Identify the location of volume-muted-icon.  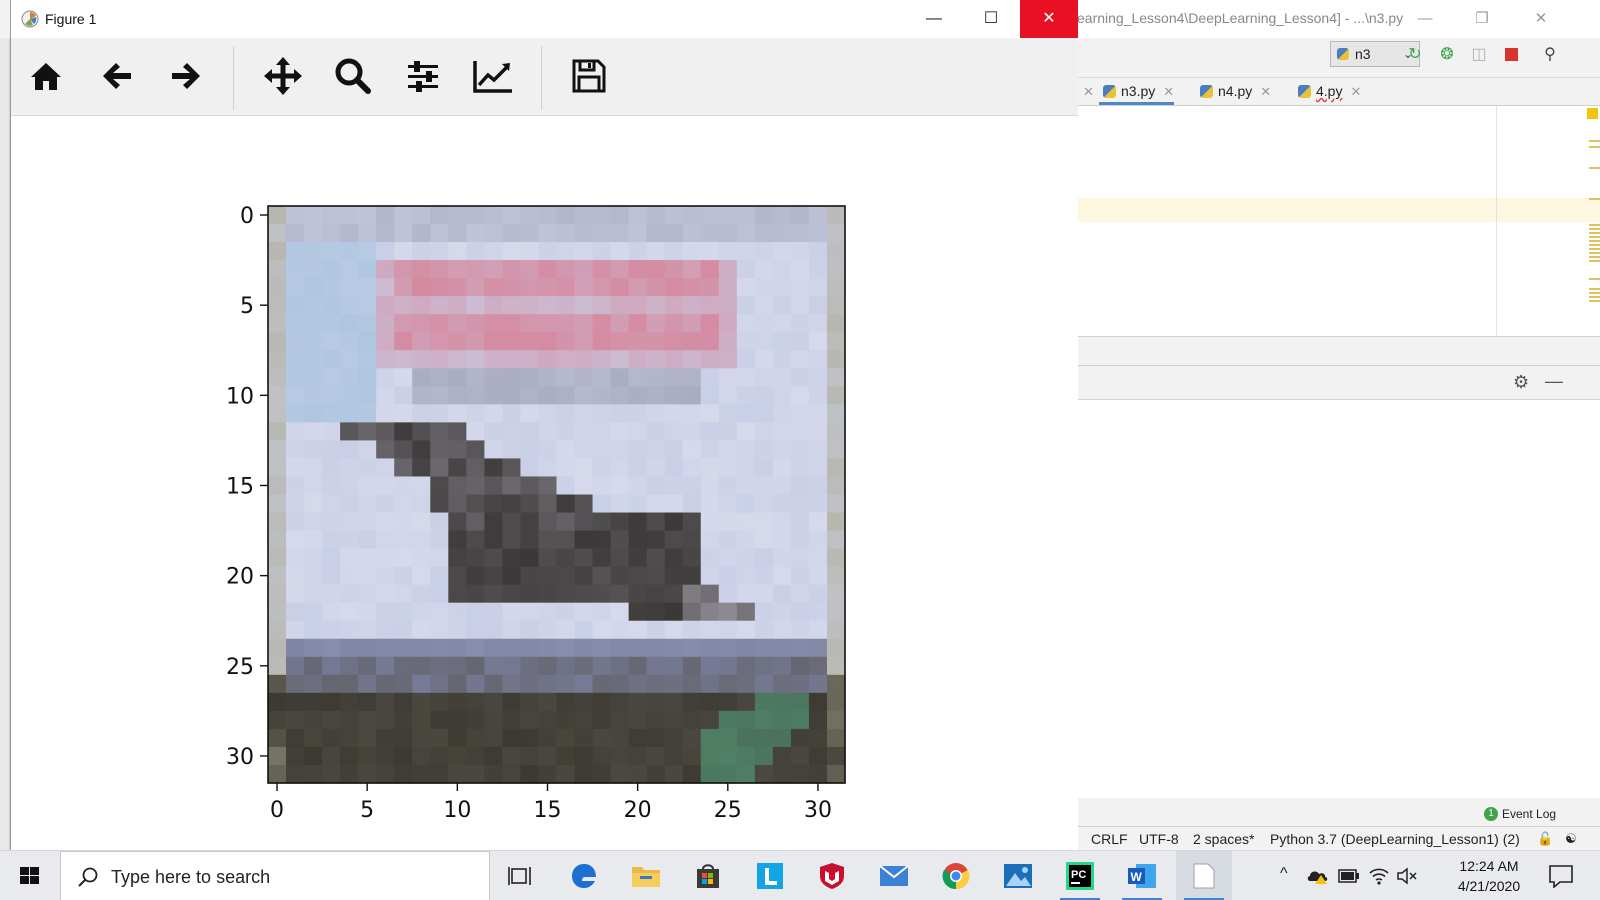
(1407, 876).